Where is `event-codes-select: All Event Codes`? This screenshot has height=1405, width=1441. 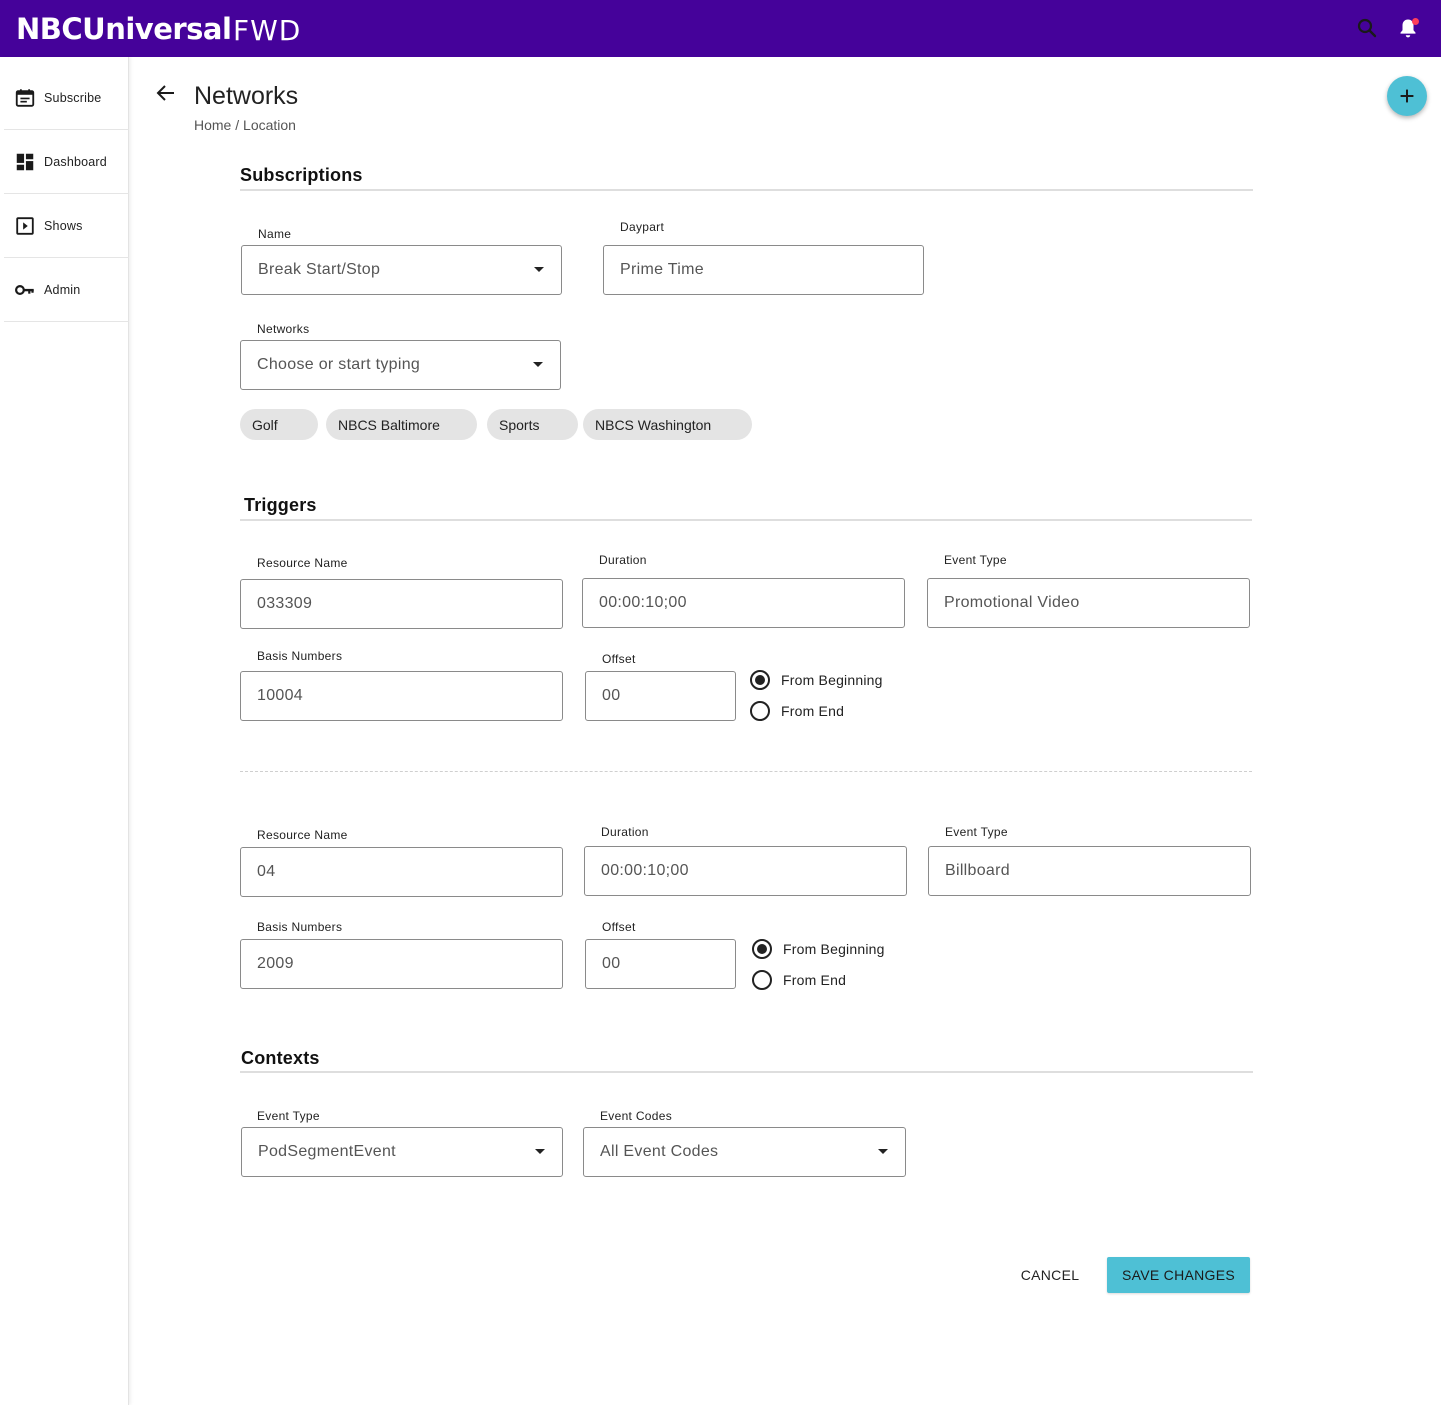 event-codes-select: All Event Codes is located at coordinates (744, 1152).